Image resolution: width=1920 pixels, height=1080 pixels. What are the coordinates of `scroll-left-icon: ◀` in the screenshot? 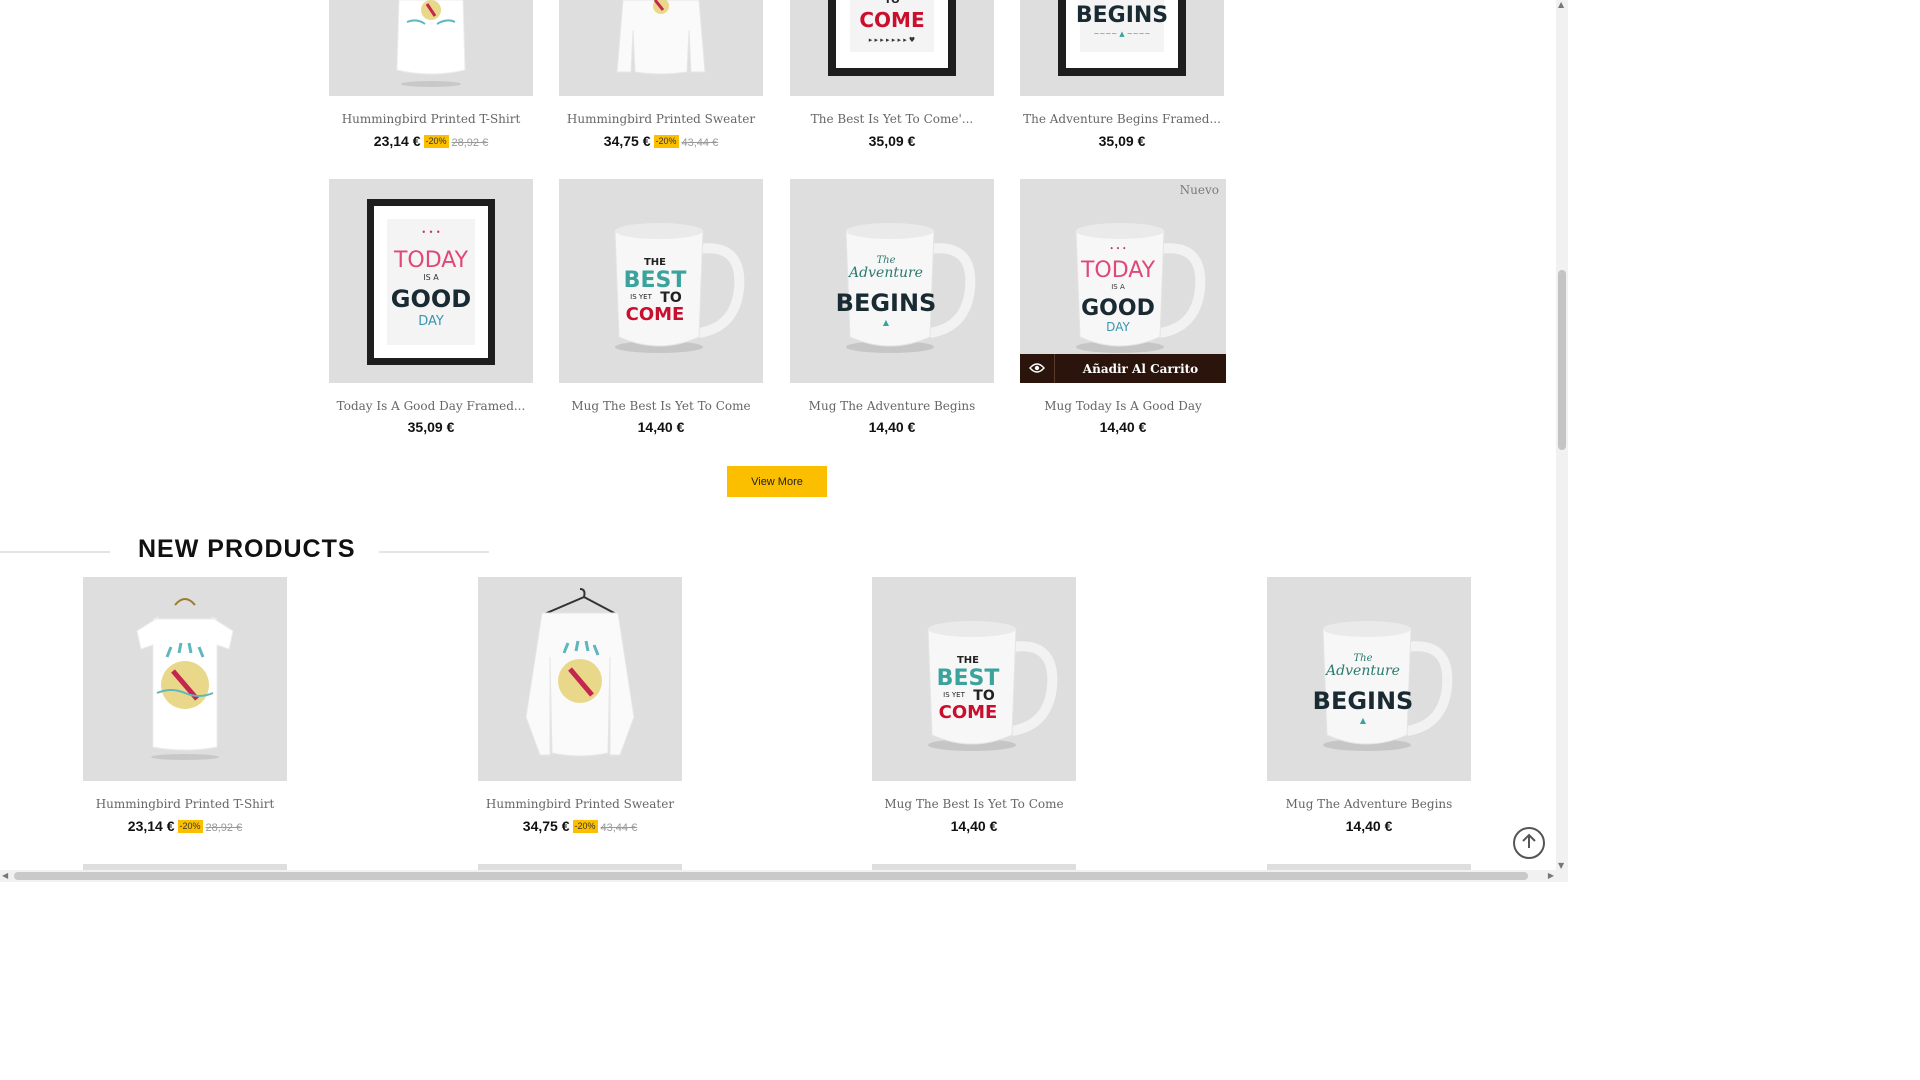 It's located at (5, 875).